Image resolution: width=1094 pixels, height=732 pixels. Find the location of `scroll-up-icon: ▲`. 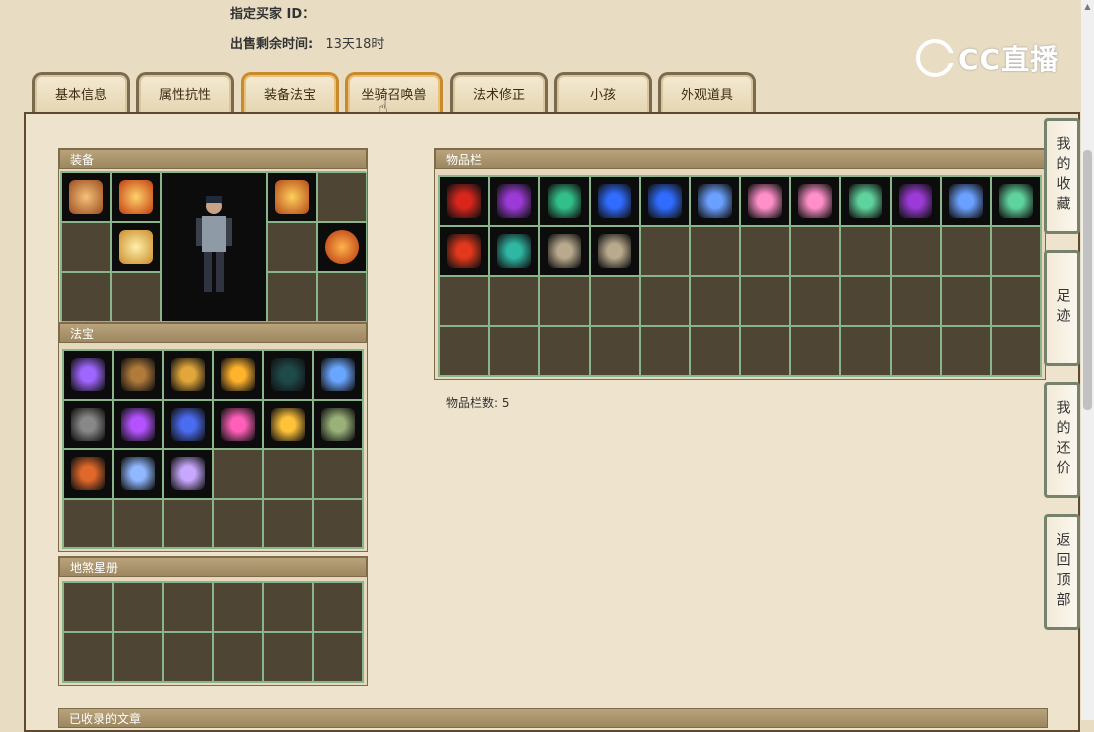

scroll-up-icon: ▲ is located at coordinates (1087, 7).